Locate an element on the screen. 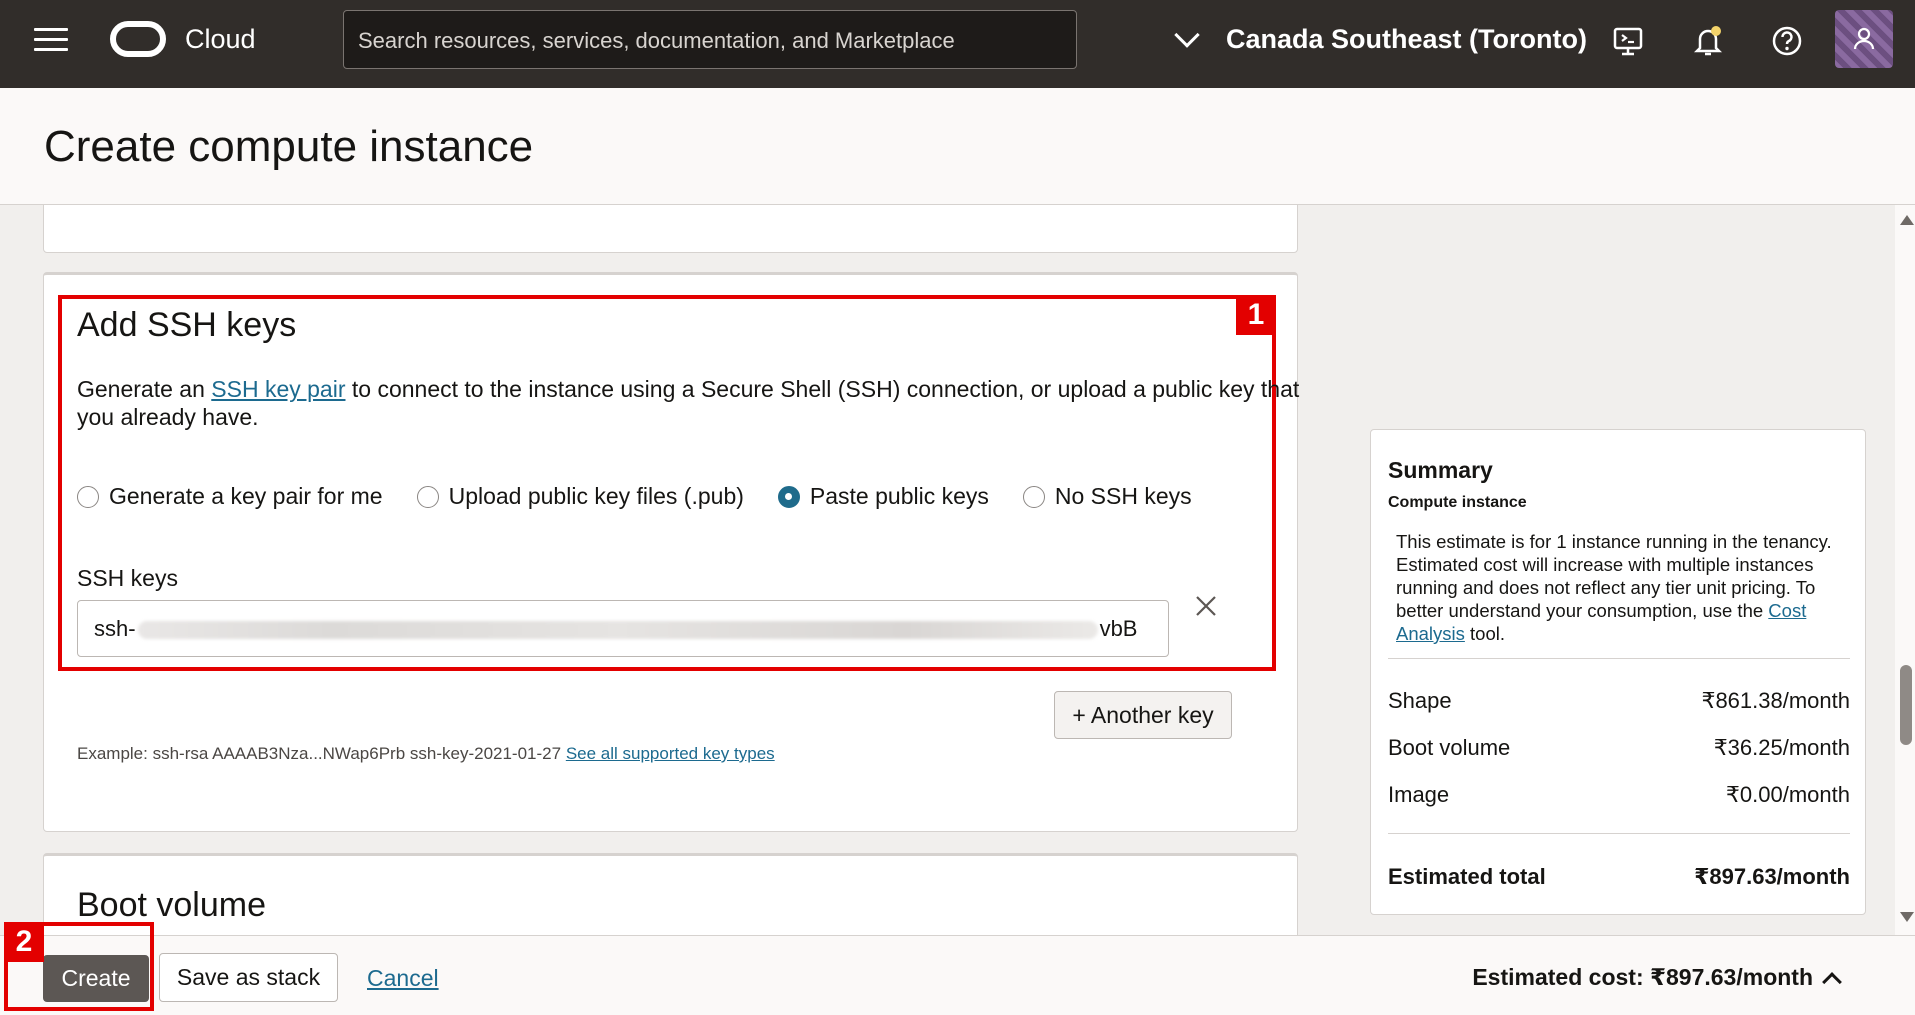 This screenshot has width=1915, height=1015. radio-generate-key-pair: Generate a key pair for me is located at coordinates (230, 496).